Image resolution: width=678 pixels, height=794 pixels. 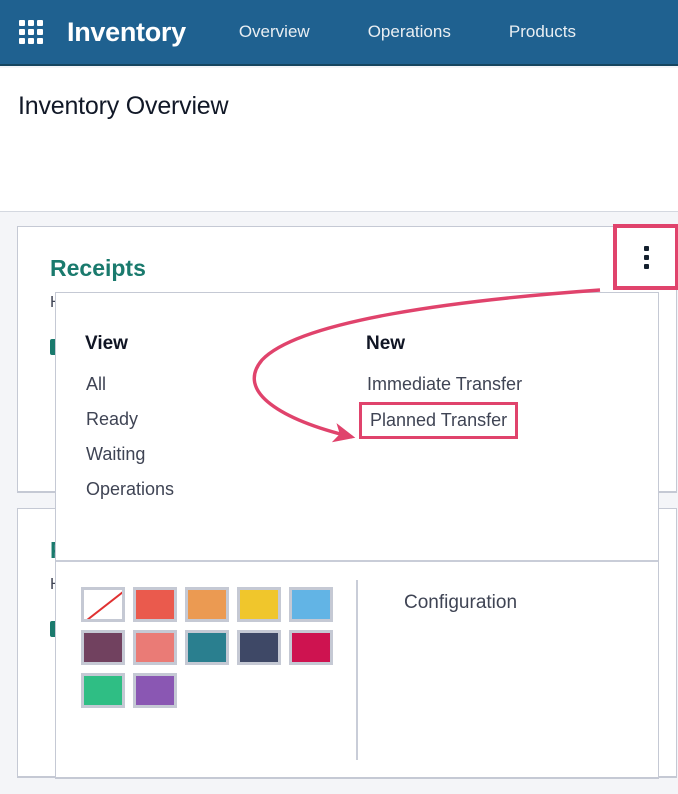 I want to click on nav-link-overview: Overview, so click(x=274, y=32).